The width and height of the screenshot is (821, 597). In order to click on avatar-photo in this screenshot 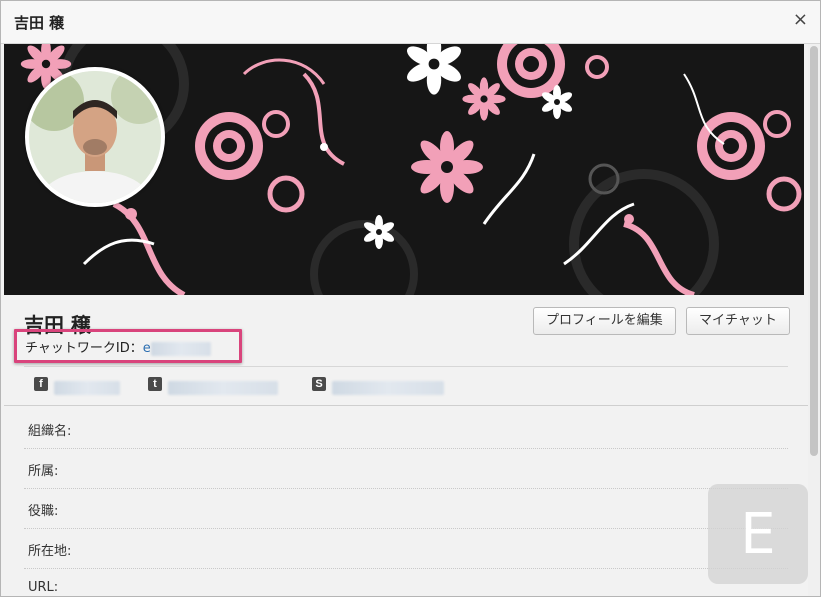, I will do `click(95, 137)`.